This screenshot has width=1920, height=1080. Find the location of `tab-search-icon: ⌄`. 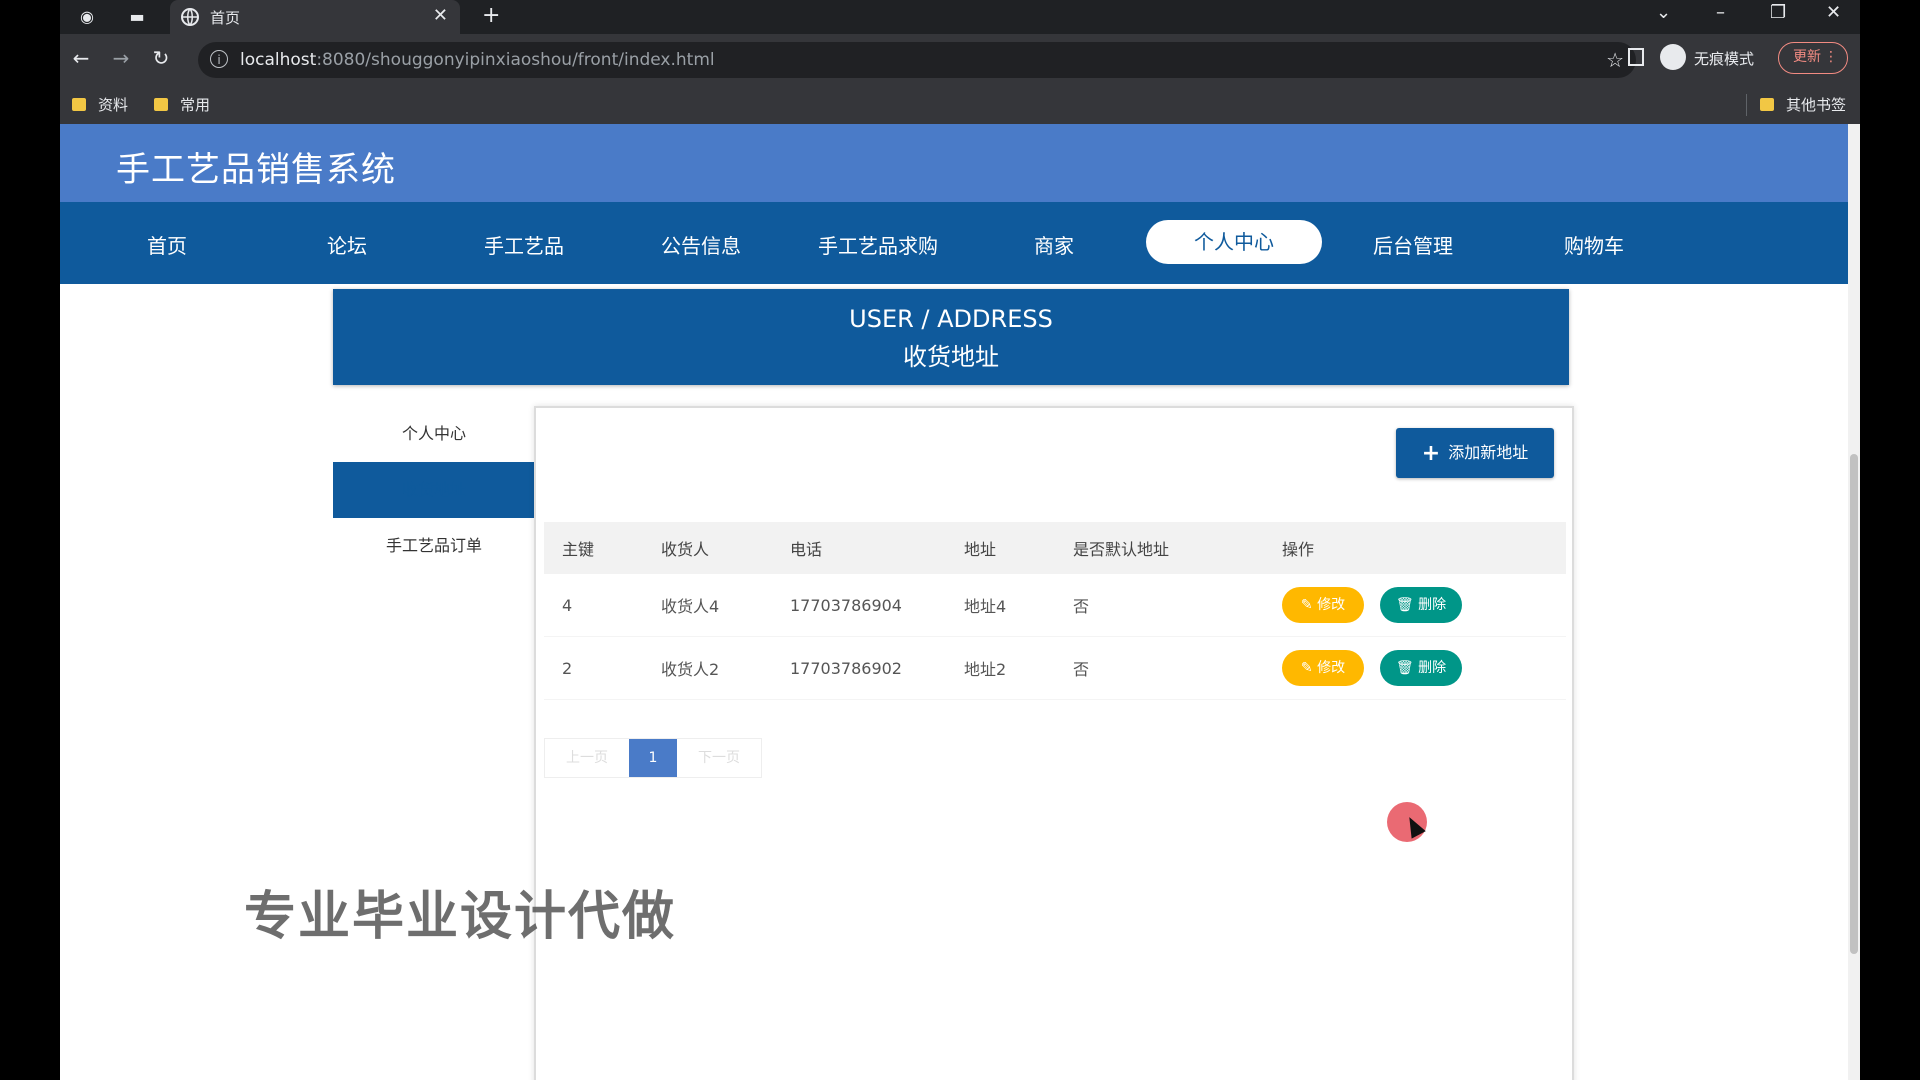

tab-search-icon: ⌄ is located at coordinates (1663, 12).